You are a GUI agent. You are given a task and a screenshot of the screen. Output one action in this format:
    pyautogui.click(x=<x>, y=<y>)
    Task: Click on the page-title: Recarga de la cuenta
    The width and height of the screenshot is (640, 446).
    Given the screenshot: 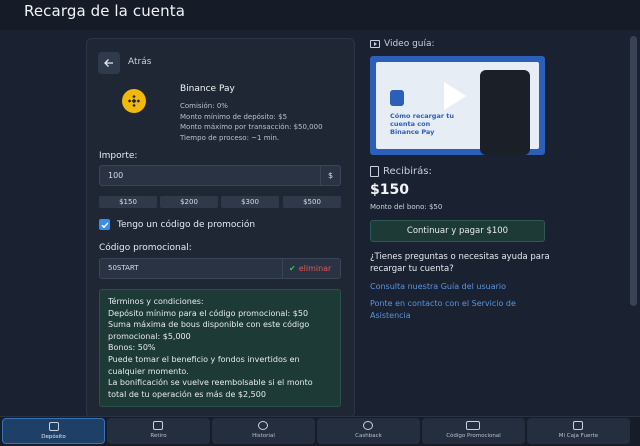 What is the action you would take?
    pyautogui.click(x=105, y=11)
    